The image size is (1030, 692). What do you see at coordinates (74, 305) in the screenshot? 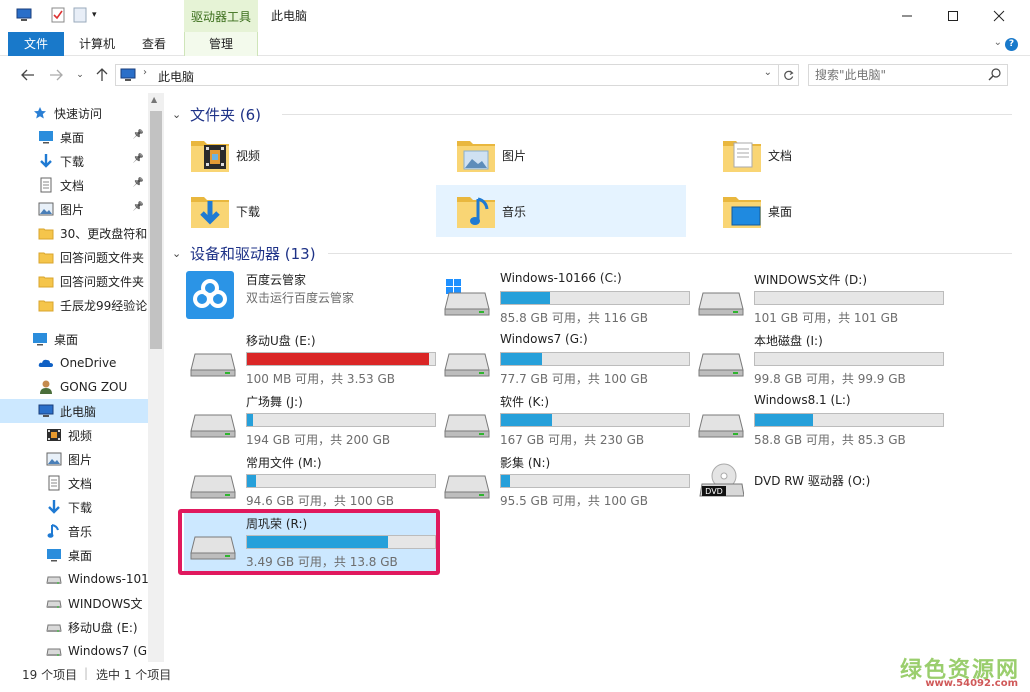
I see `nav-recent-folder: 壬辰龙99经验论` at bounding box center [74, 305].